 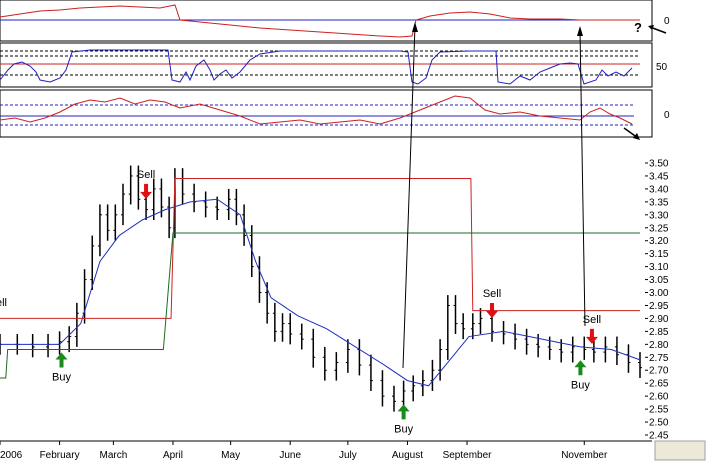 I want to click on price-axis-label: 3.00, so click(x=659, y=293).